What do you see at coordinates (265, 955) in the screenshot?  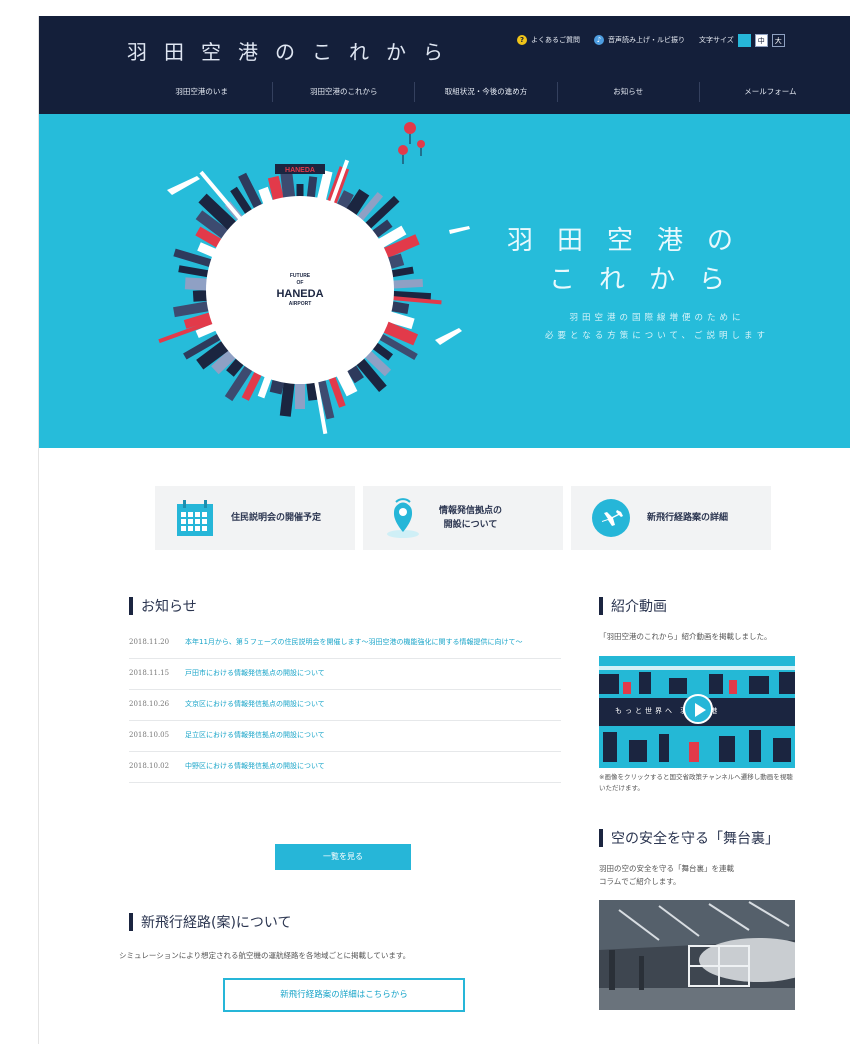 I see `route-description: シミュレーションにより想定される航空機の運航経路を各地域ごとに掲載しています。` at bounding box center [265, 955].